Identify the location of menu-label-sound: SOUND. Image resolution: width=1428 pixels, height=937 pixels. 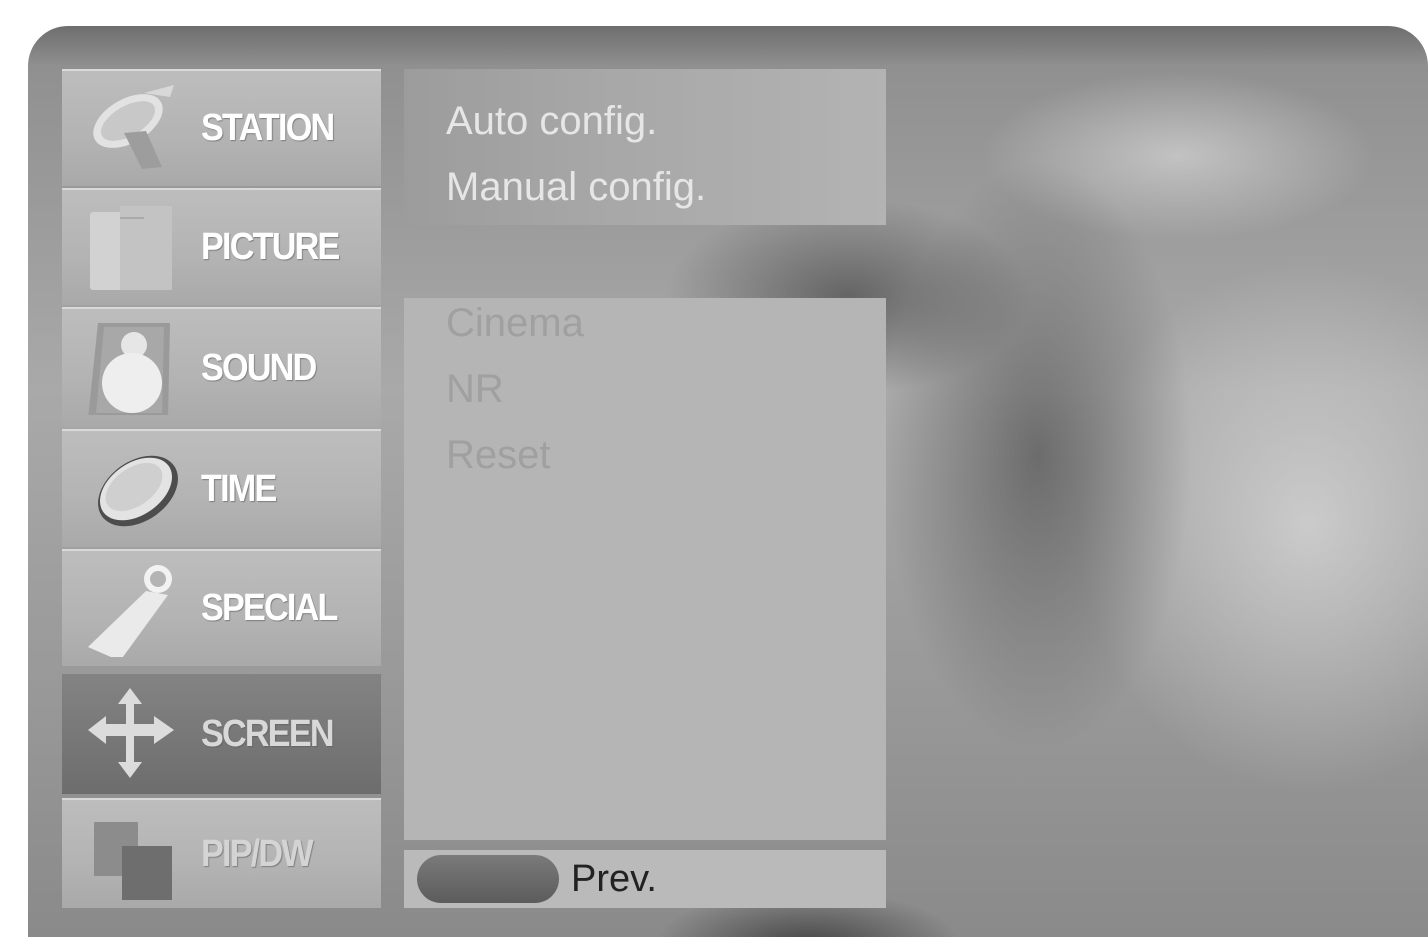
(259, 367).